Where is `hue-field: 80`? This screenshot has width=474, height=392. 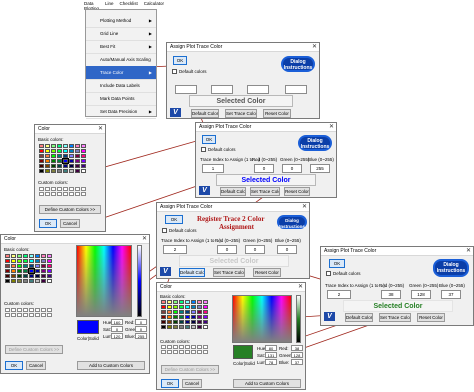 hue-field: 80 is located at coordinates (271, 348).